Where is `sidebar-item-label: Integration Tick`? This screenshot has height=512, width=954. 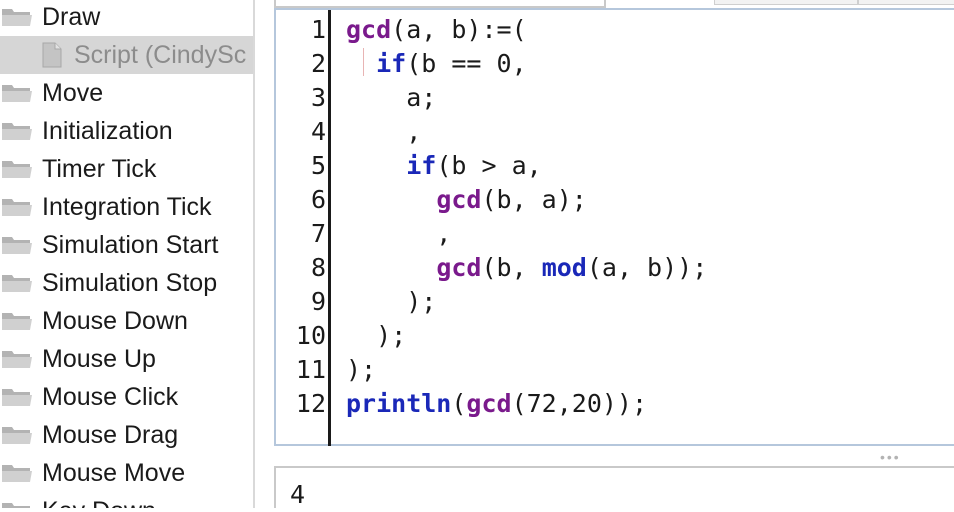 sidebar-item-label: Integration Tick is located at coordinates (127, 206).